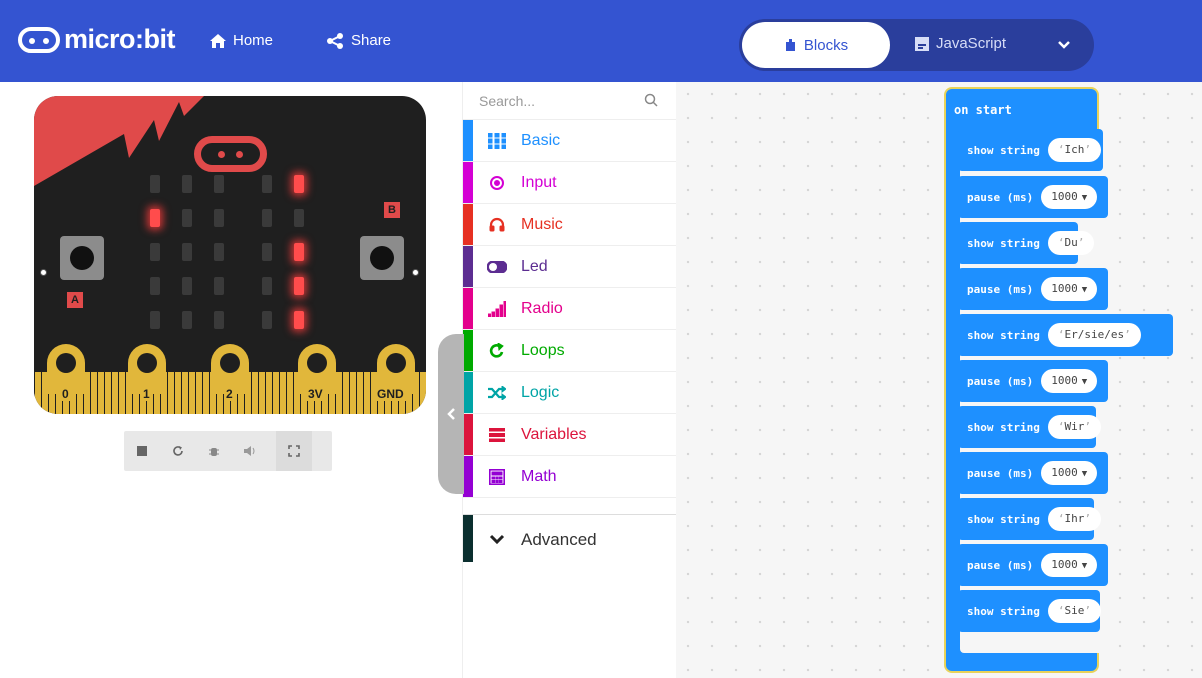  What do you see at coordinates (267, 184) in the screenshot?
I see `led-r0c3` at bounding box center [267, 184].